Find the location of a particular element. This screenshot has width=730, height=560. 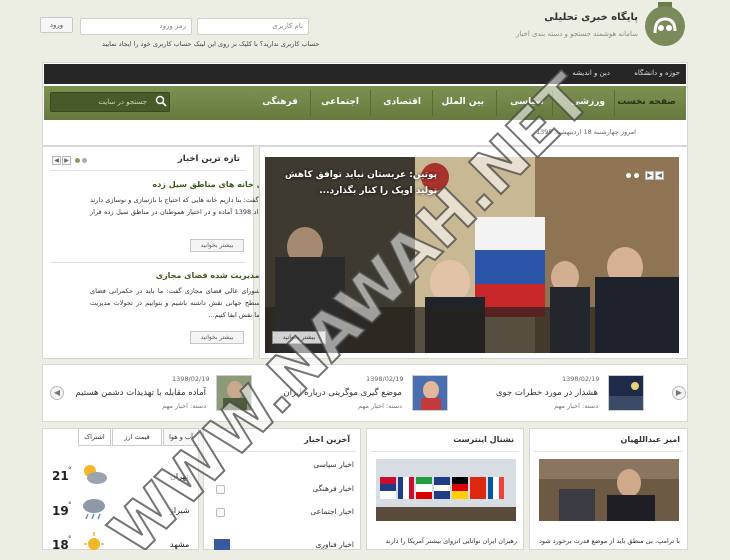

category-item: اخبار سیاسی is located at coordinates (283, 470).